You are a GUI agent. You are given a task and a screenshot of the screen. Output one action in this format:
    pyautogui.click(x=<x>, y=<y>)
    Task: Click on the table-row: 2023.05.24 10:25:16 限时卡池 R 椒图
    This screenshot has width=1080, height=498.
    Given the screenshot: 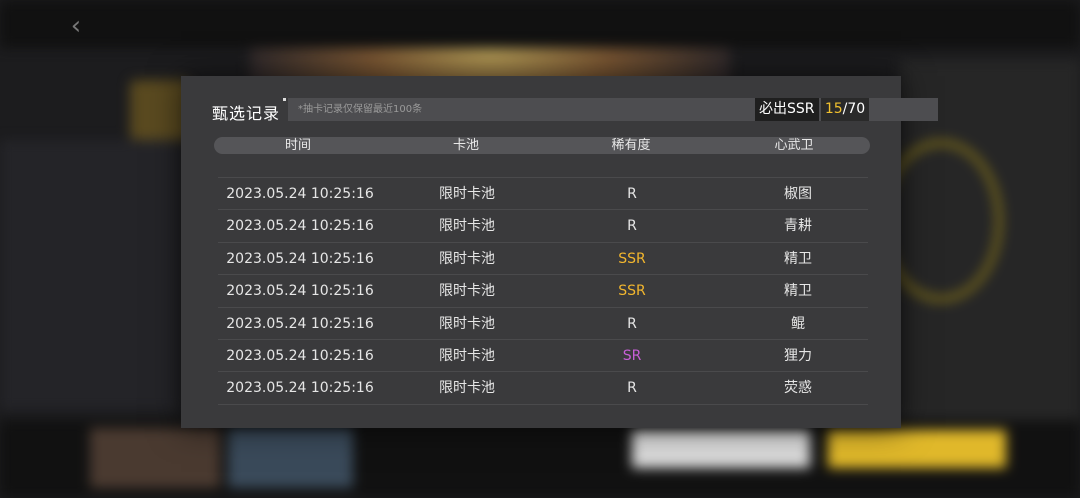 What is the action you would take?
    pyautogui.click(x=543, y=194)
    